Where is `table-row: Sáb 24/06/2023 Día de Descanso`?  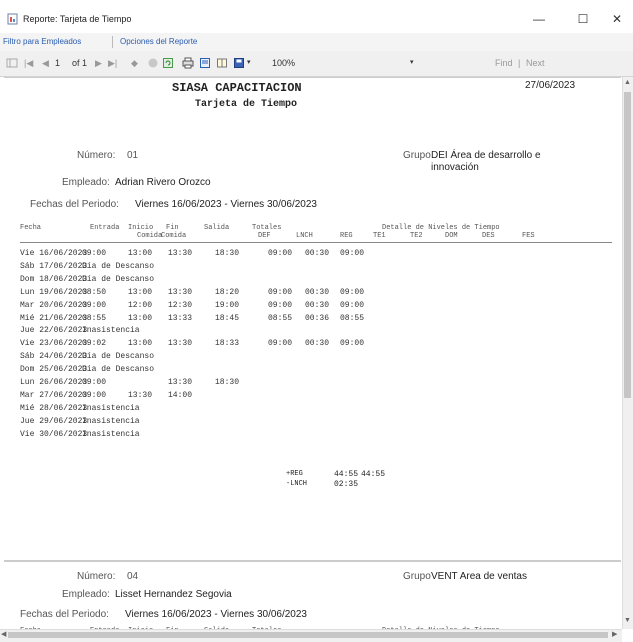 table-row: Sáb 24/06/2023 Día de Descanso is located at coordinates (316, 358).